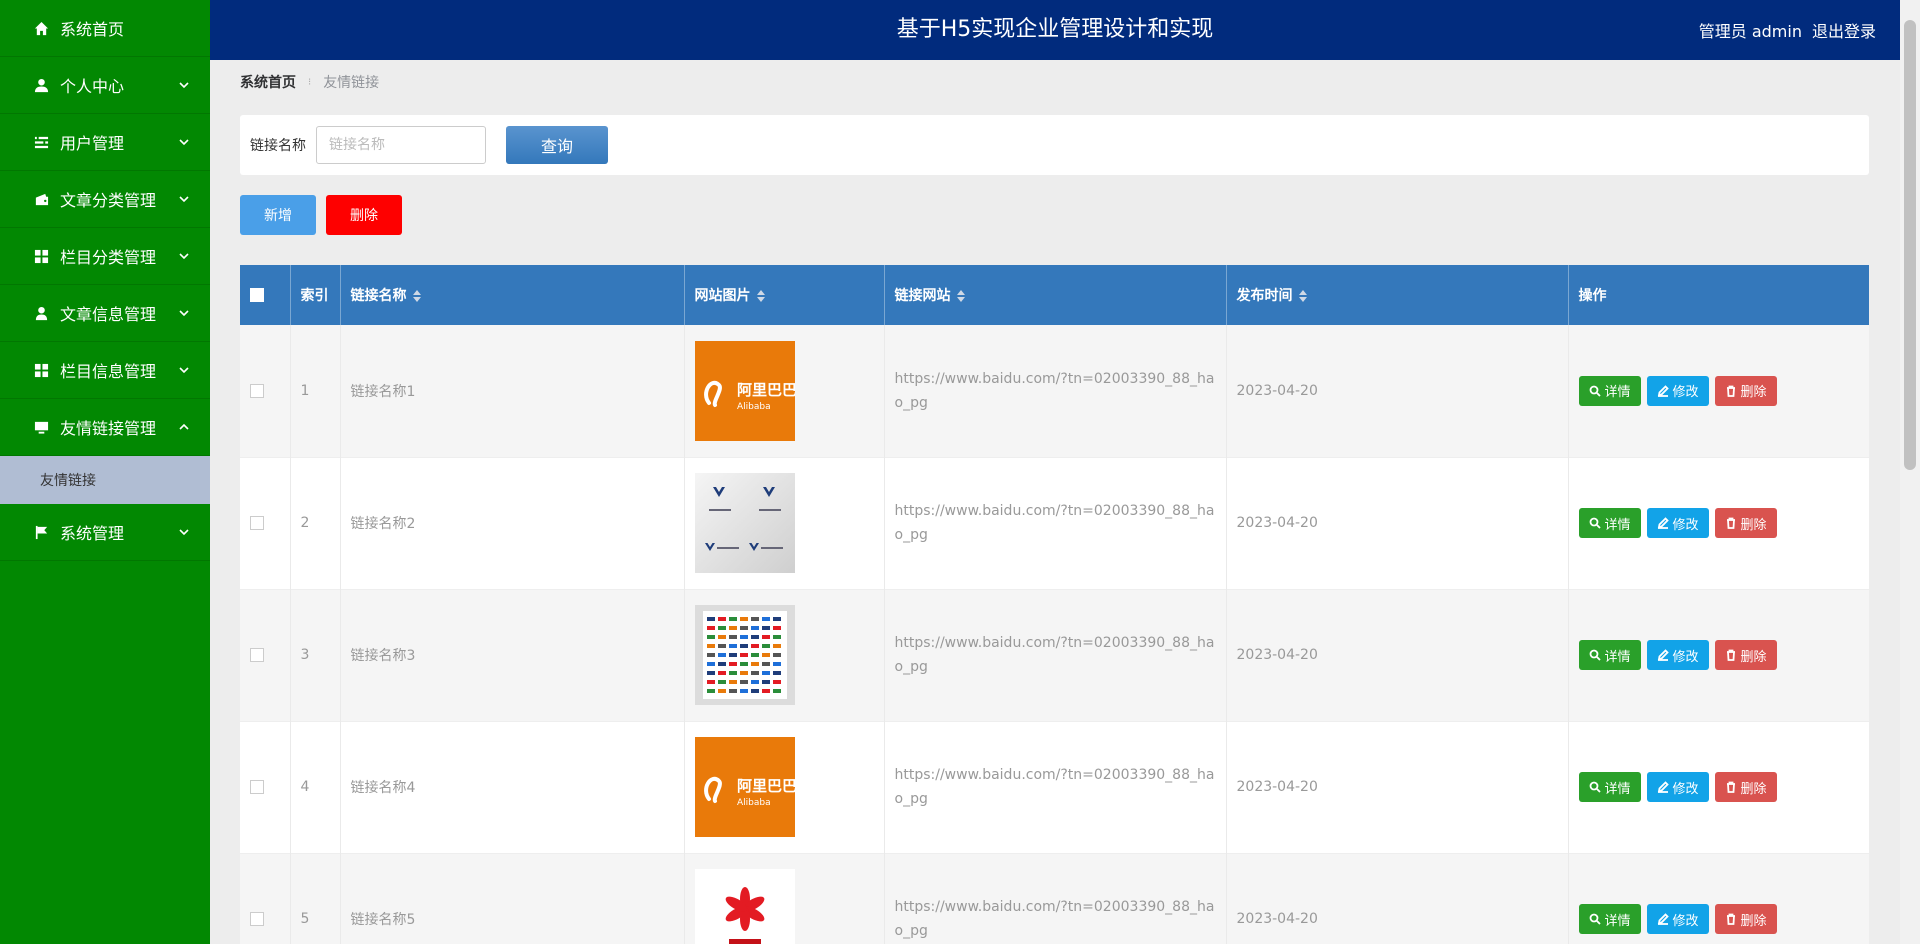  Describe the element at coordinates (1730, 787) in the screenshot. I see `trash-icon` at that location.